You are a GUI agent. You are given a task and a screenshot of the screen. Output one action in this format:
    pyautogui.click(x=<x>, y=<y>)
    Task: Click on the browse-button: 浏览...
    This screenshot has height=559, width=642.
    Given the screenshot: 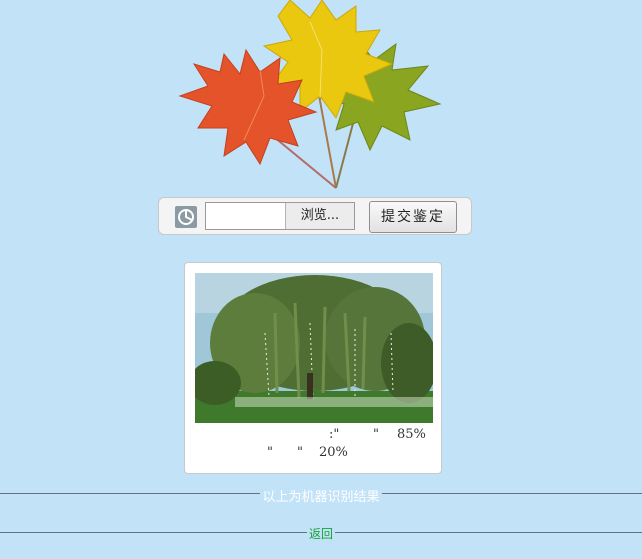 What is the action you would take?
    pyautogui.click(x=319, y=216)
    